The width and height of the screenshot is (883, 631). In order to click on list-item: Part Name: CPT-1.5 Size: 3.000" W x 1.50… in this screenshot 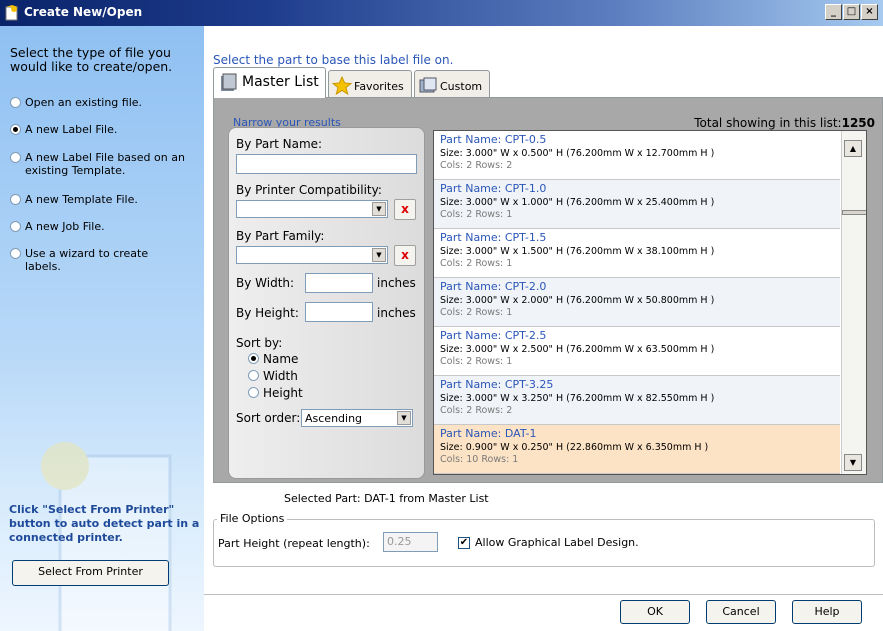, I will do `click(637, 253)`.